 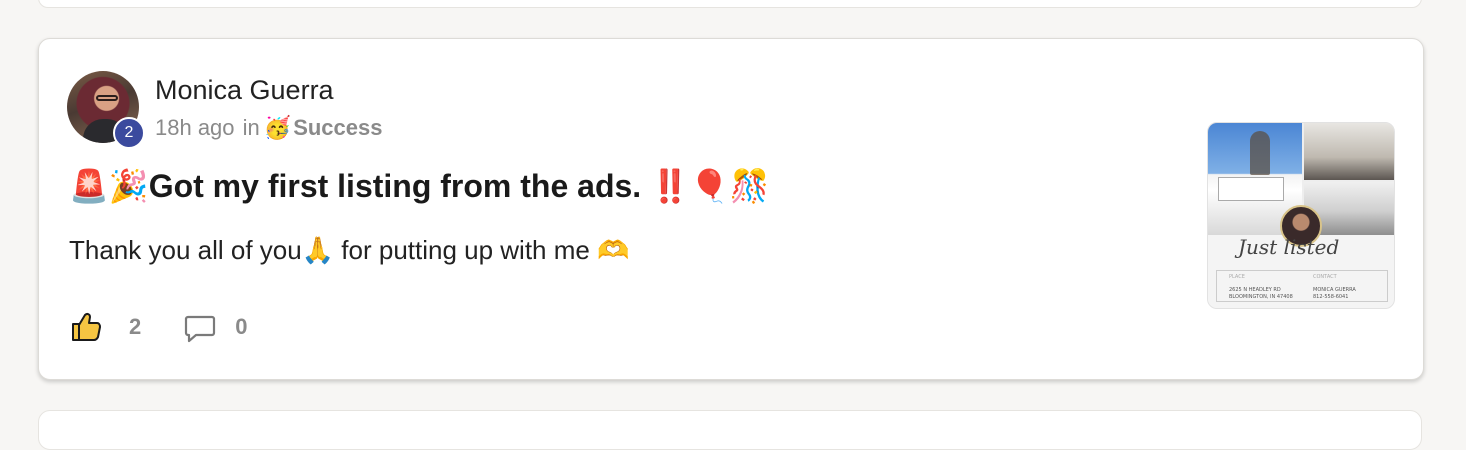 What do you see at coordinates (135, 326) in the screenshot?
I see `like-count: 2` at bounding box center [135, 326].